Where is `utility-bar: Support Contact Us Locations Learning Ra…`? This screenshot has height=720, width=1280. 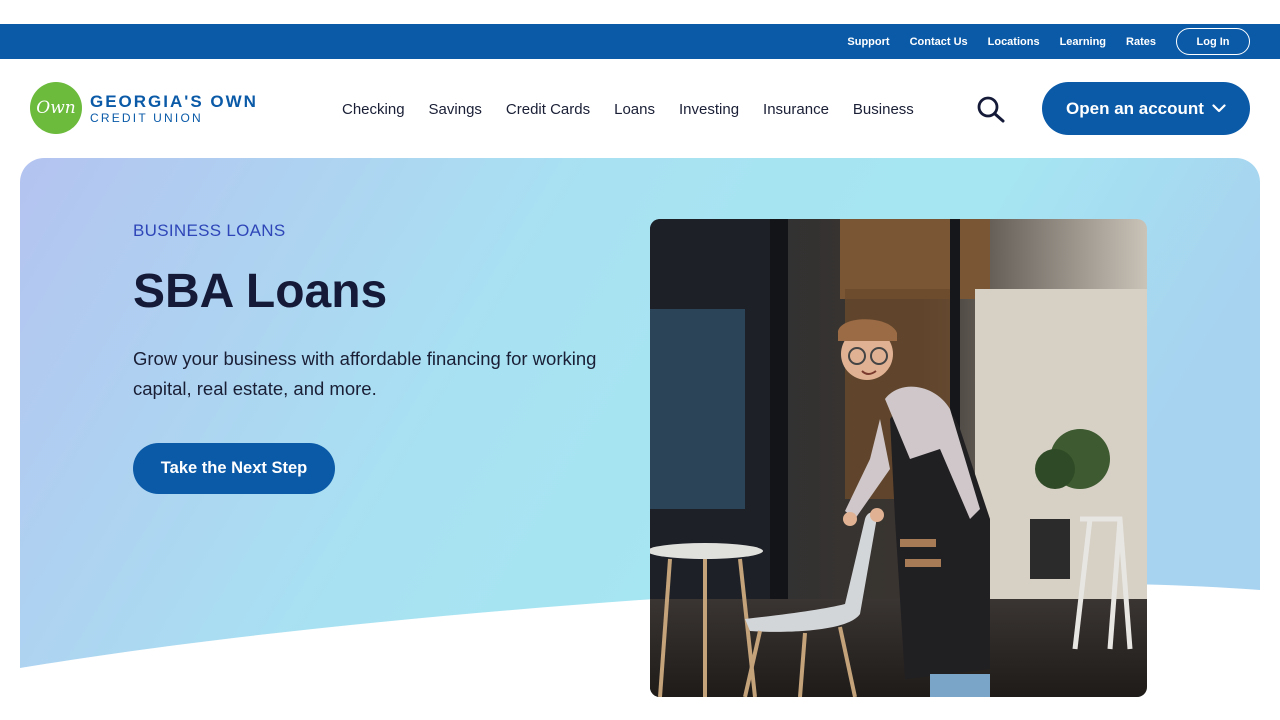 utility-bar: Support Contact Us Locations Learning Ra… is located at coordinates (640, 41).